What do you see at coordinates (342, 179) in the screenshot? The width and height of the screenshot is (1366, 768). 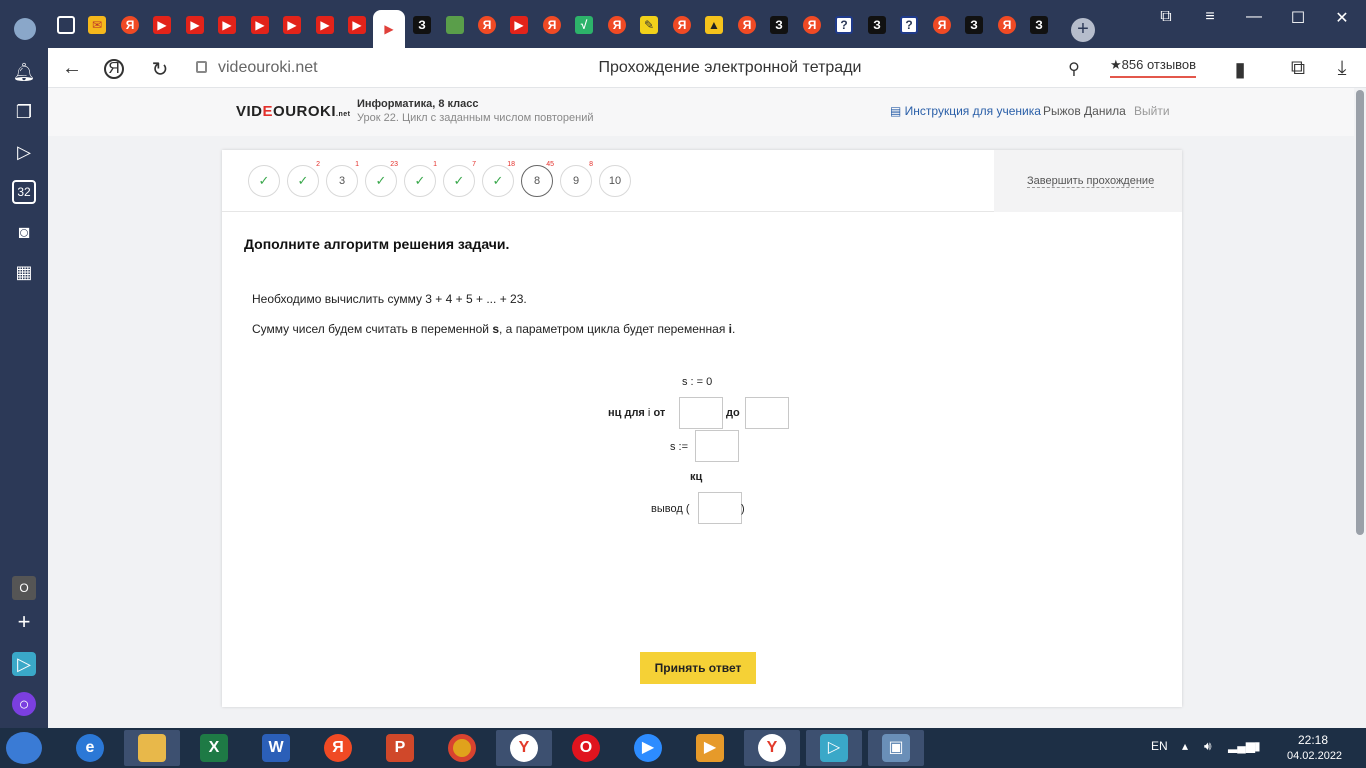 I see `step-3: 31` at bounding box center [342, 179].